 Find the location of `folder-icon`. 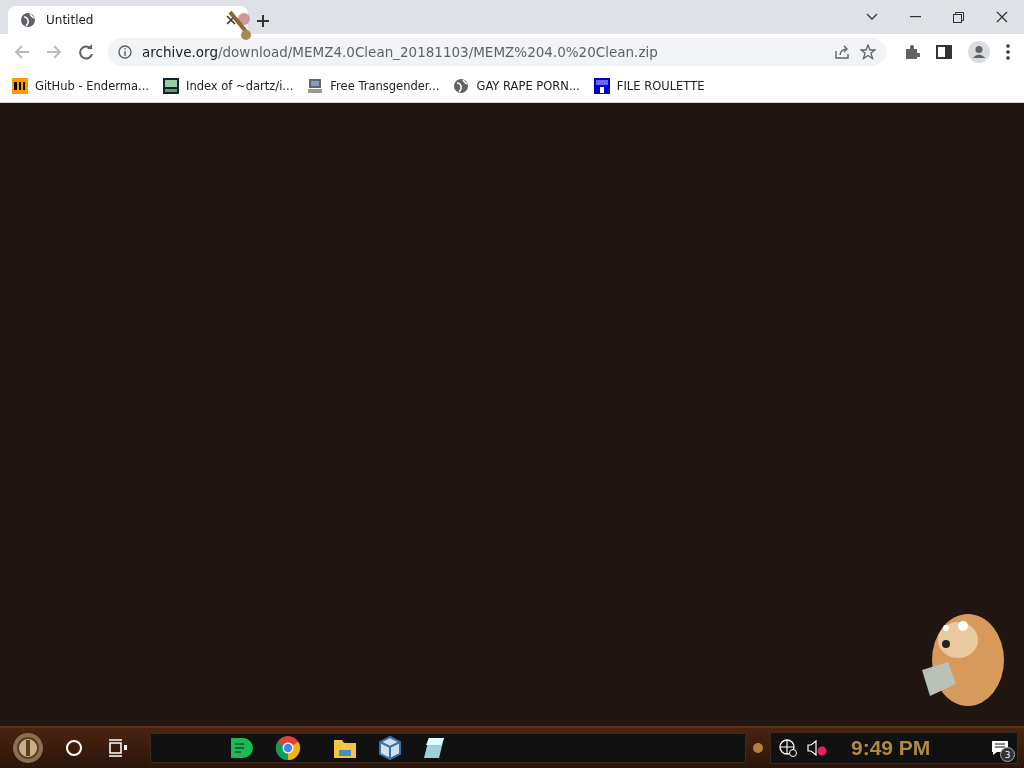

folder-icon is located at coordinates (345, 748).